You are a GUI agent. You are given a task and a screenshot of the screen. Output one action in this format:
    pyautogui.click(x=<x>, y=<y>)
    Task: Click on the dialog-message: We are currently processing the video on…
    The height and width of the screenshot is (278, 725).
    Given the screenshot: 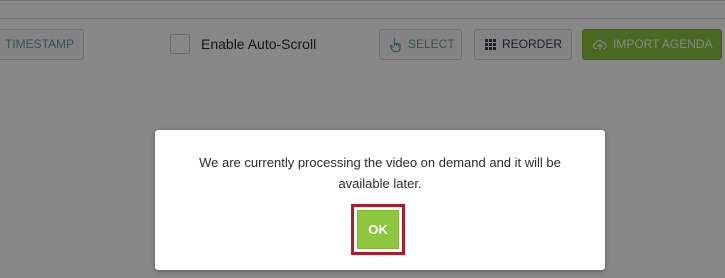 What is the action you would take?
    pyautogui.click(x=380, y=173)
    